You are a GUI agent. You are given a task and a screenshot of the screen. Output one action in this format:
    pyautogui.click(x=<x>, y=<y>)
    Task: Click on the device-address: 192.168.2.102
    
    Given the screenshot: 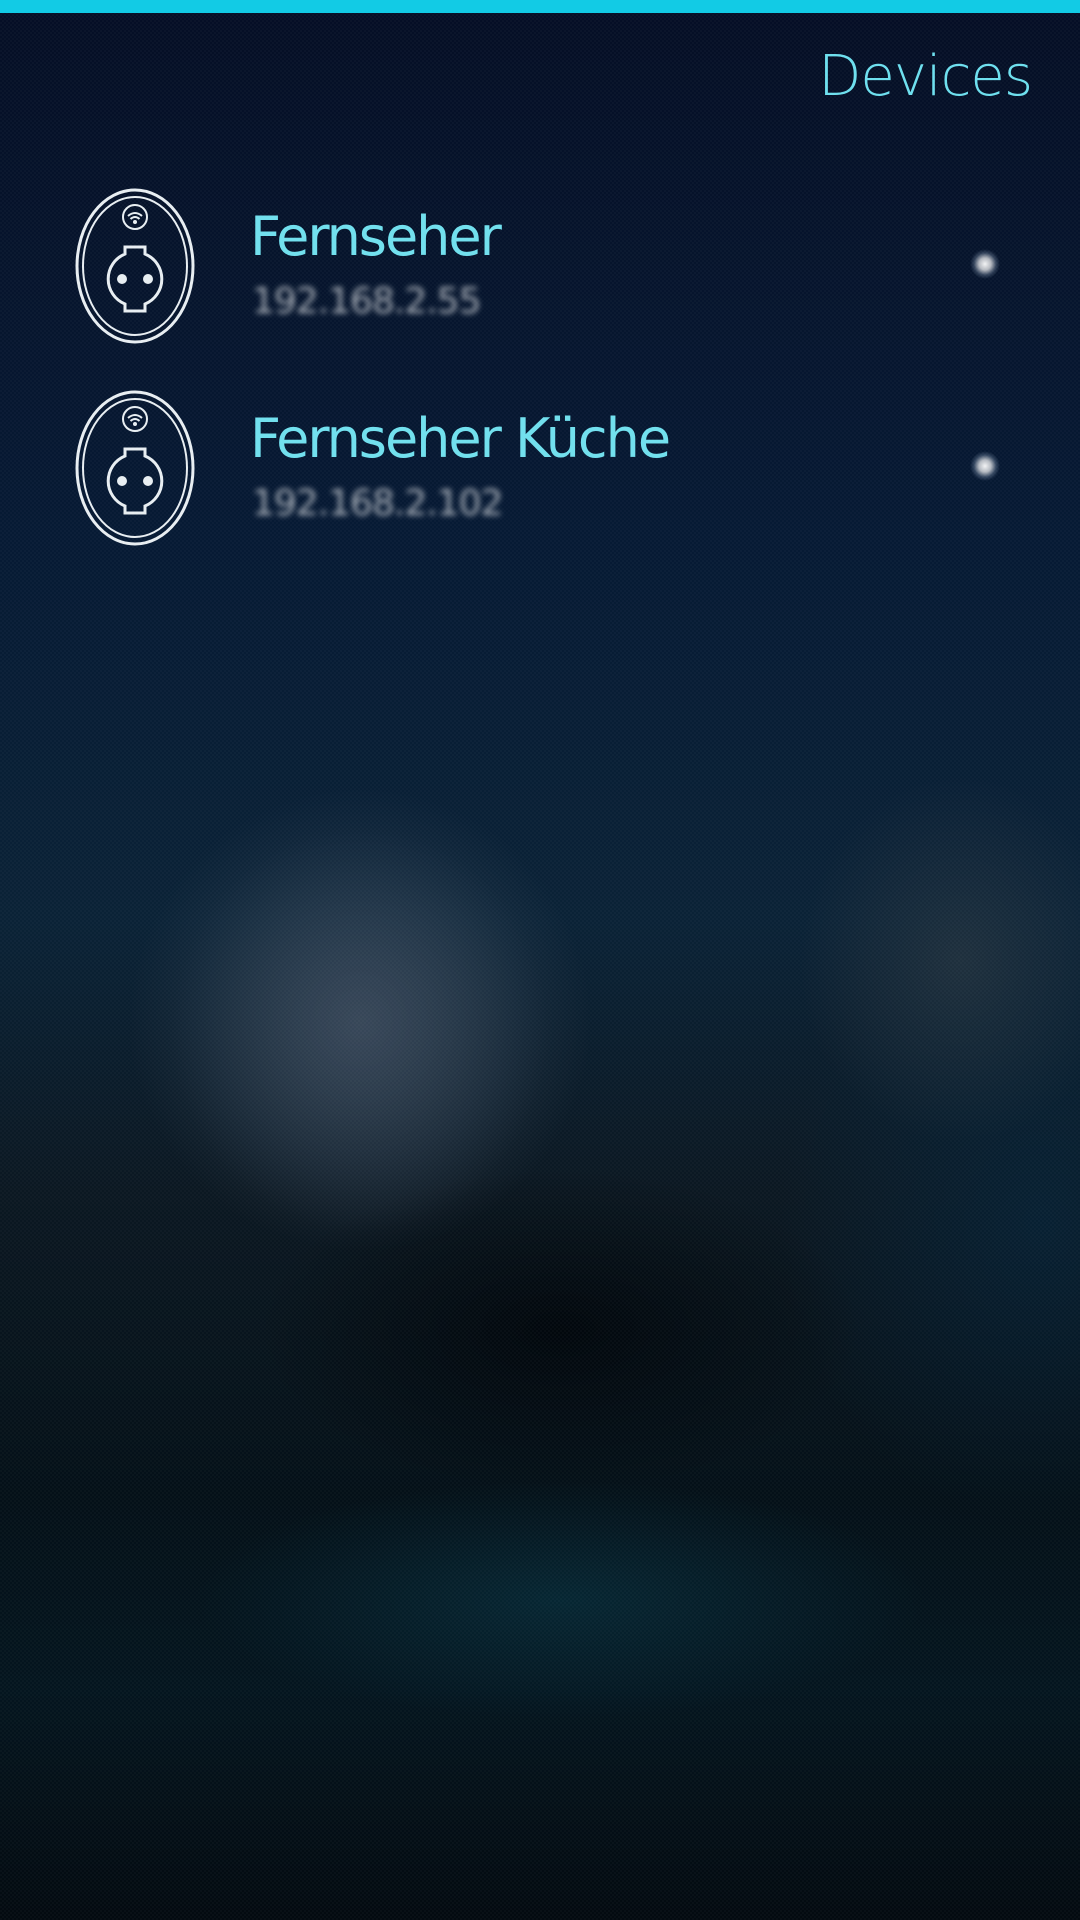 What is the action you would take?
    pyautogui.click(x=377, y=503)
    